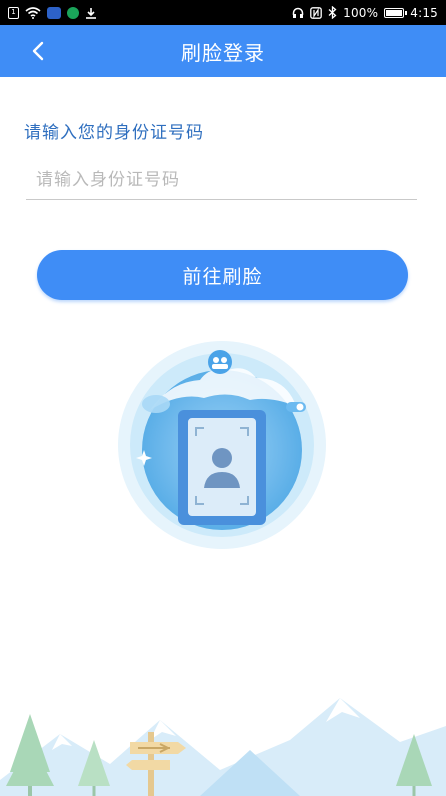 This screenshot has width=446, height=796. I want to click on clock: 4:15, so click(424, 12).